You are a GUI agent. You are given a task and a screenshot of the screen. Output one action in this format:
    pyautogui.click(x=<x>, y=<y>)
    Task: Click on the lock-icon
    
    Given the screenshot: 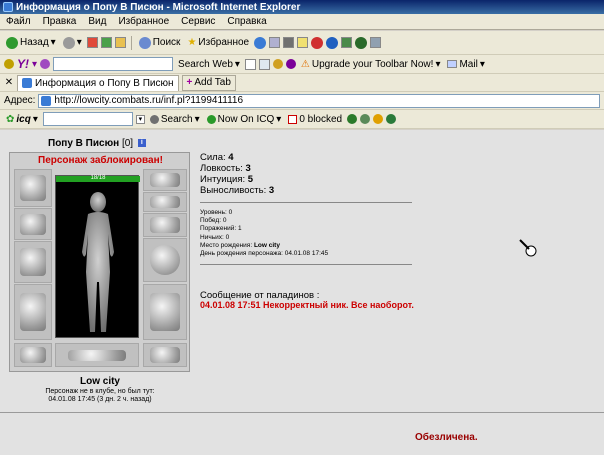 What is the action you would take?
    pyautogui.click(x=378, y=119)
    